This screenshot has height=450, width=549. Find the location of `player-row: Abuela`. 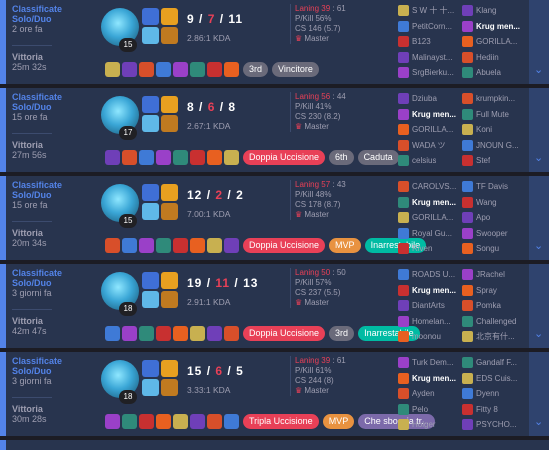

player-row: Abuela is located at coordinates (496, 73).